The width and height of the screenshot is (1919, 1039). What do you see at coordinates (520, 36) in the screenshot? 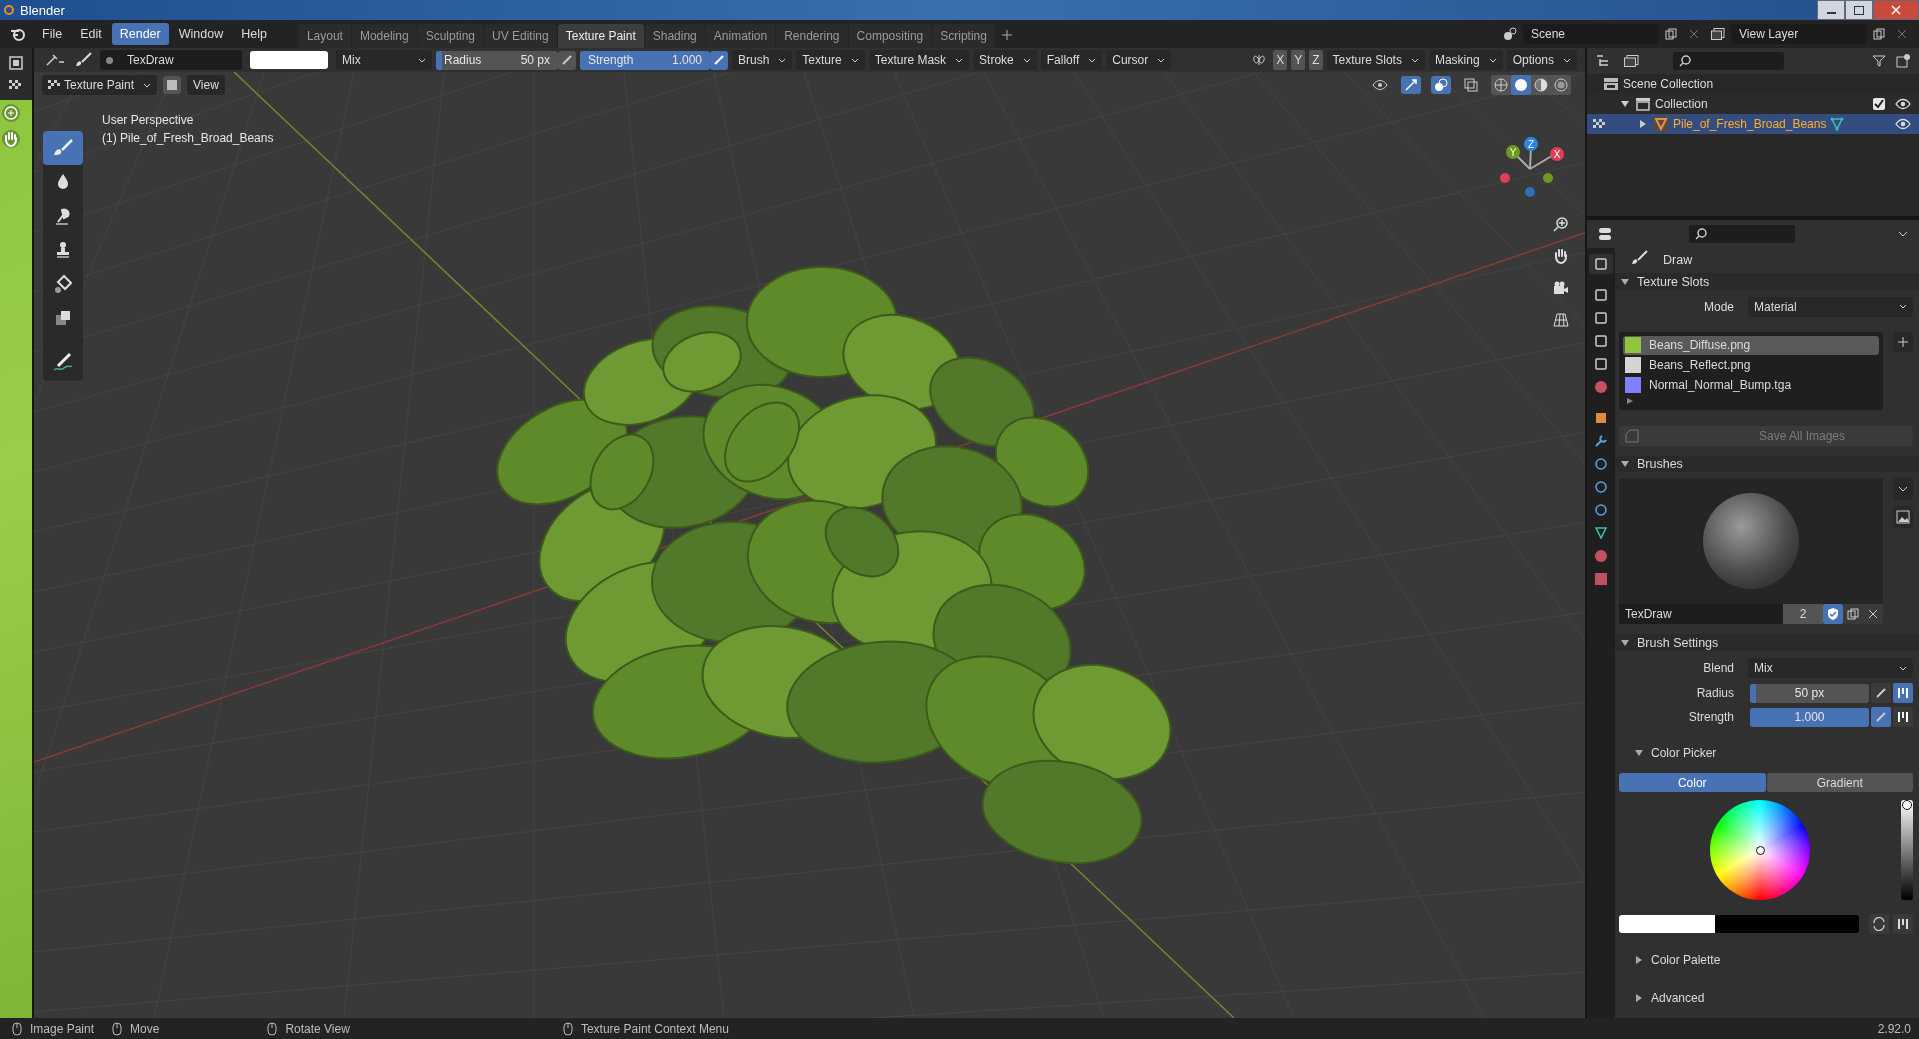
I see `workspace-tab: UV Editing` at bounding box center [520, 36].